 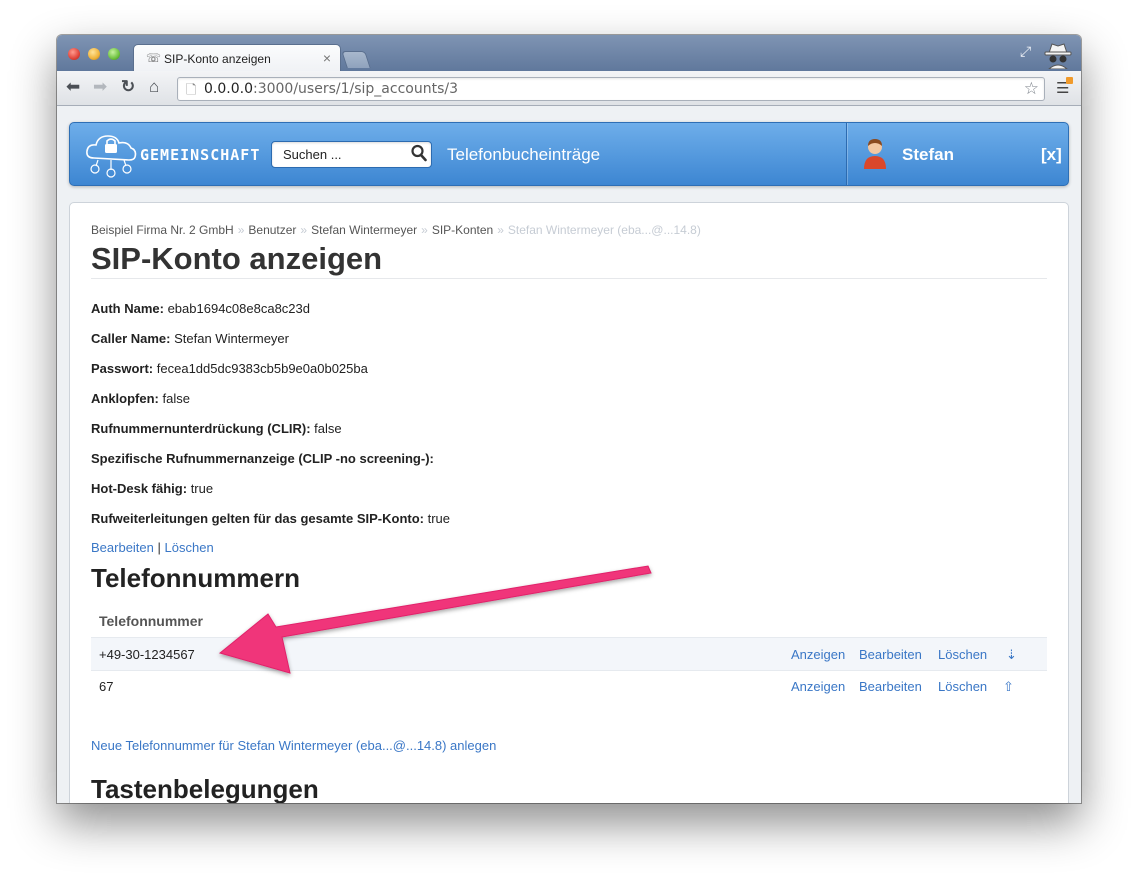 What do you see at coordinates (356, 59) in the screenshot?
I see `new-tab-button` at bounding box center [356, 59].